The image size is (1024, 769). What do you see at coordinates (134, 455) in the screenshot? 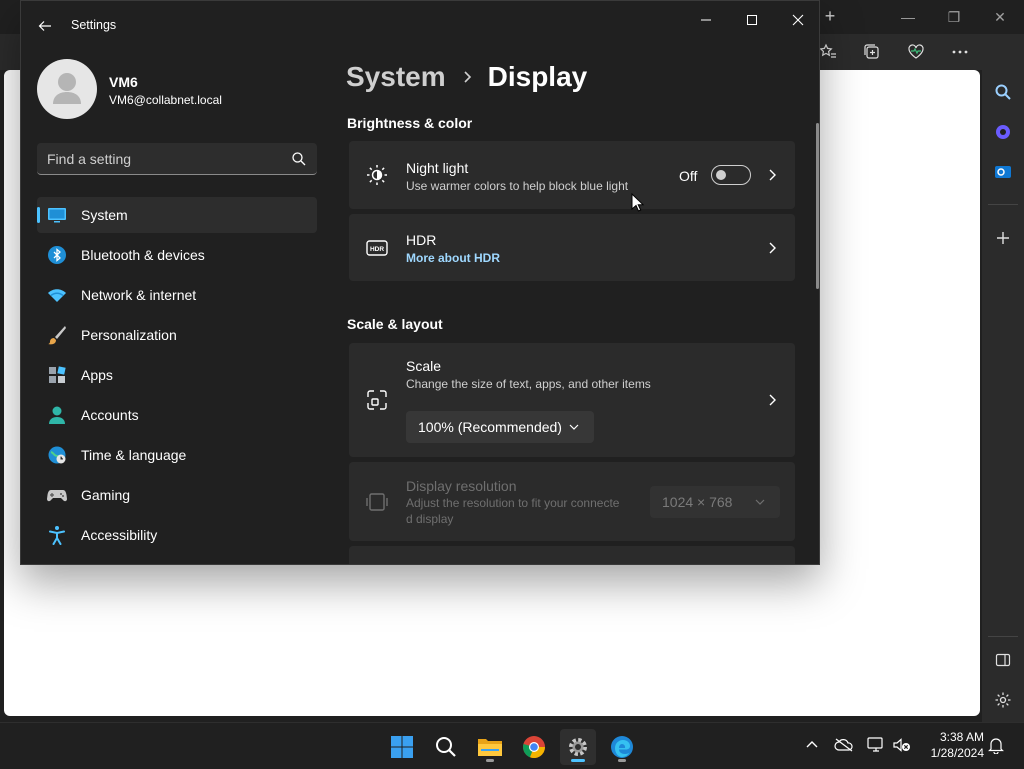
I see `nav-label-time-language: Time & language` at bounding box center [134, 455].